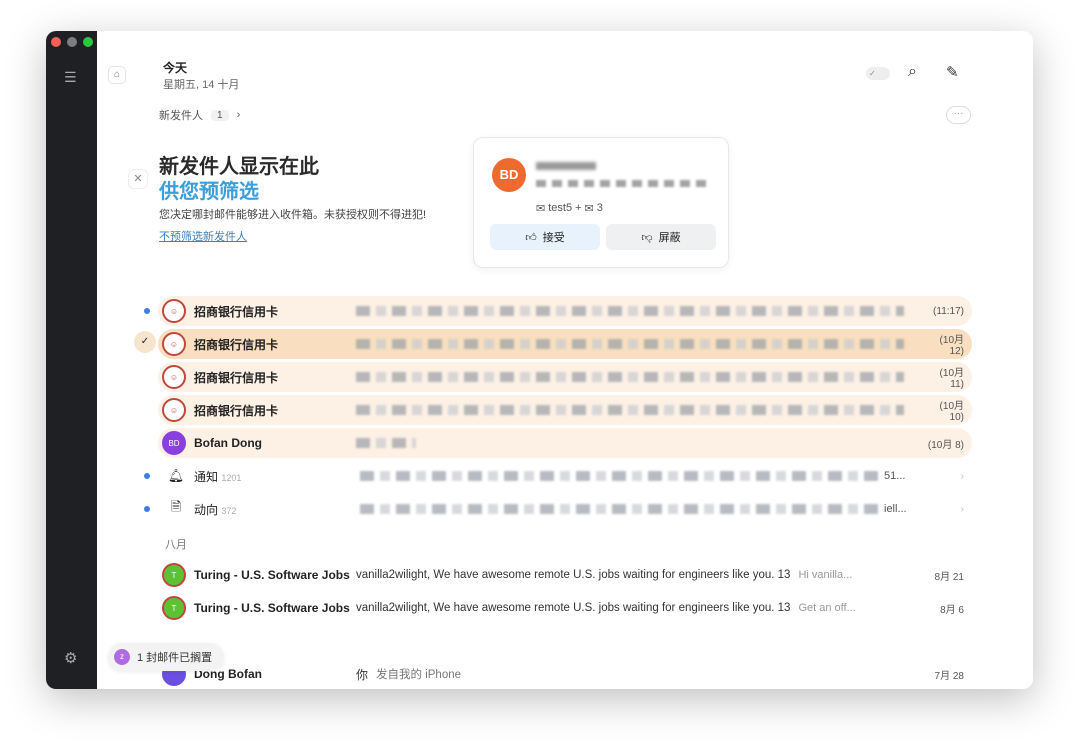  Describe the element at coordinates (531, 237) in the screenshot. I see `thumbs-up-icon: 👍︎` at that location.